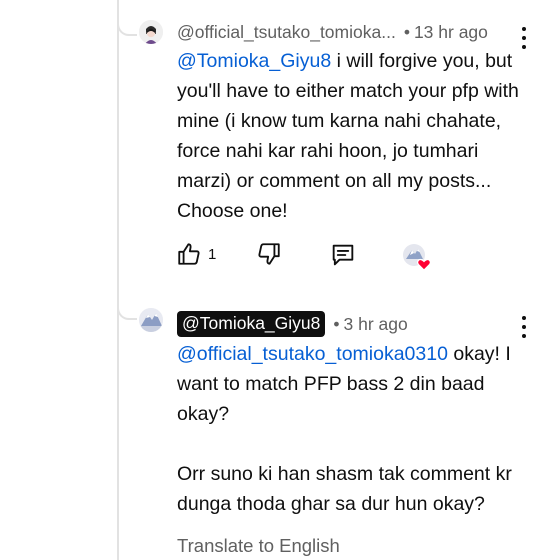 The height and width of the screenshot is (560, 560). What do you see at coordinates (524, 327) in the screenshot?
I see `more-vert-icon` at bounding box center [524, 327].